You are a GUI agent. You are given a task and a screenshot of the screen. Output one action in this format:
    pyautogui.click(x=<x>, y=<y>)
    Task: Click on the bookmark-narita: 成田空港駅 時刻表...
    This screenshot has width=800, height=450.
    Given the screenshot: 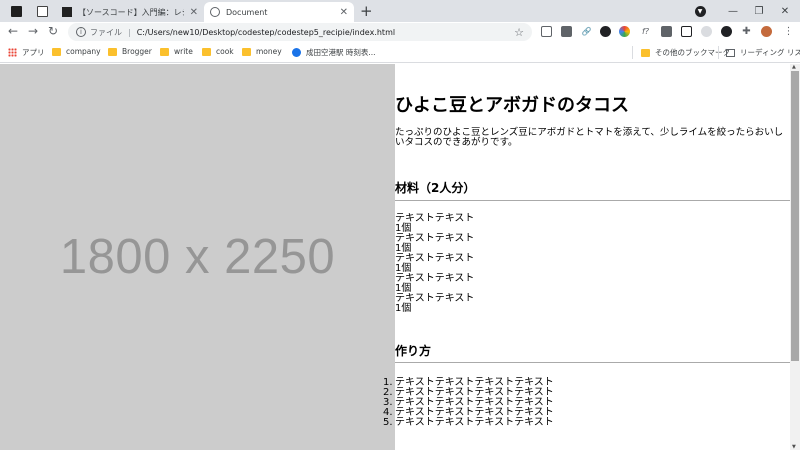 What is the action you would take?
    pyautogui.click(x=334, y=52)
    